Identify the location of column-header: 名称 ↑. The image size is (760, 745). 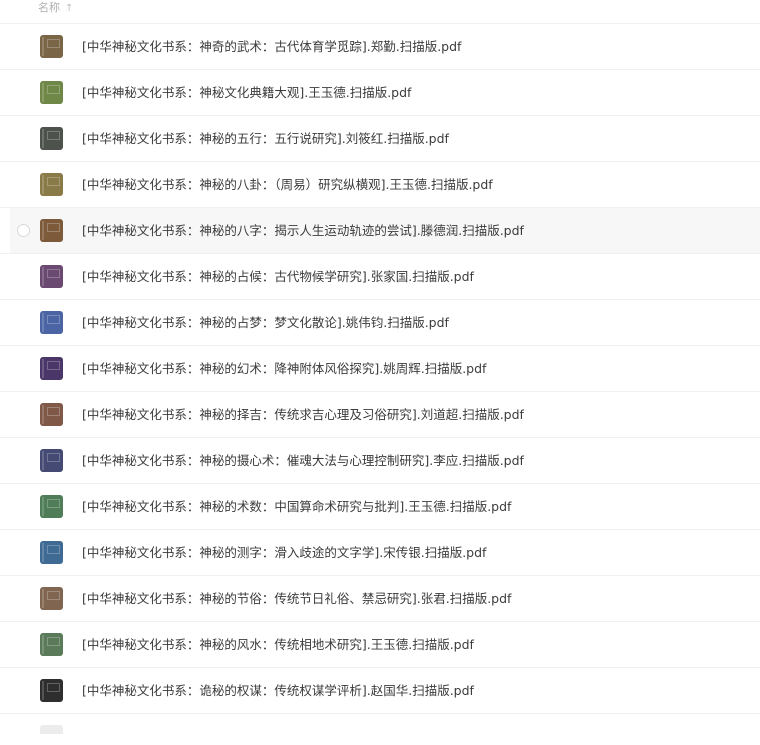
(380, 12).